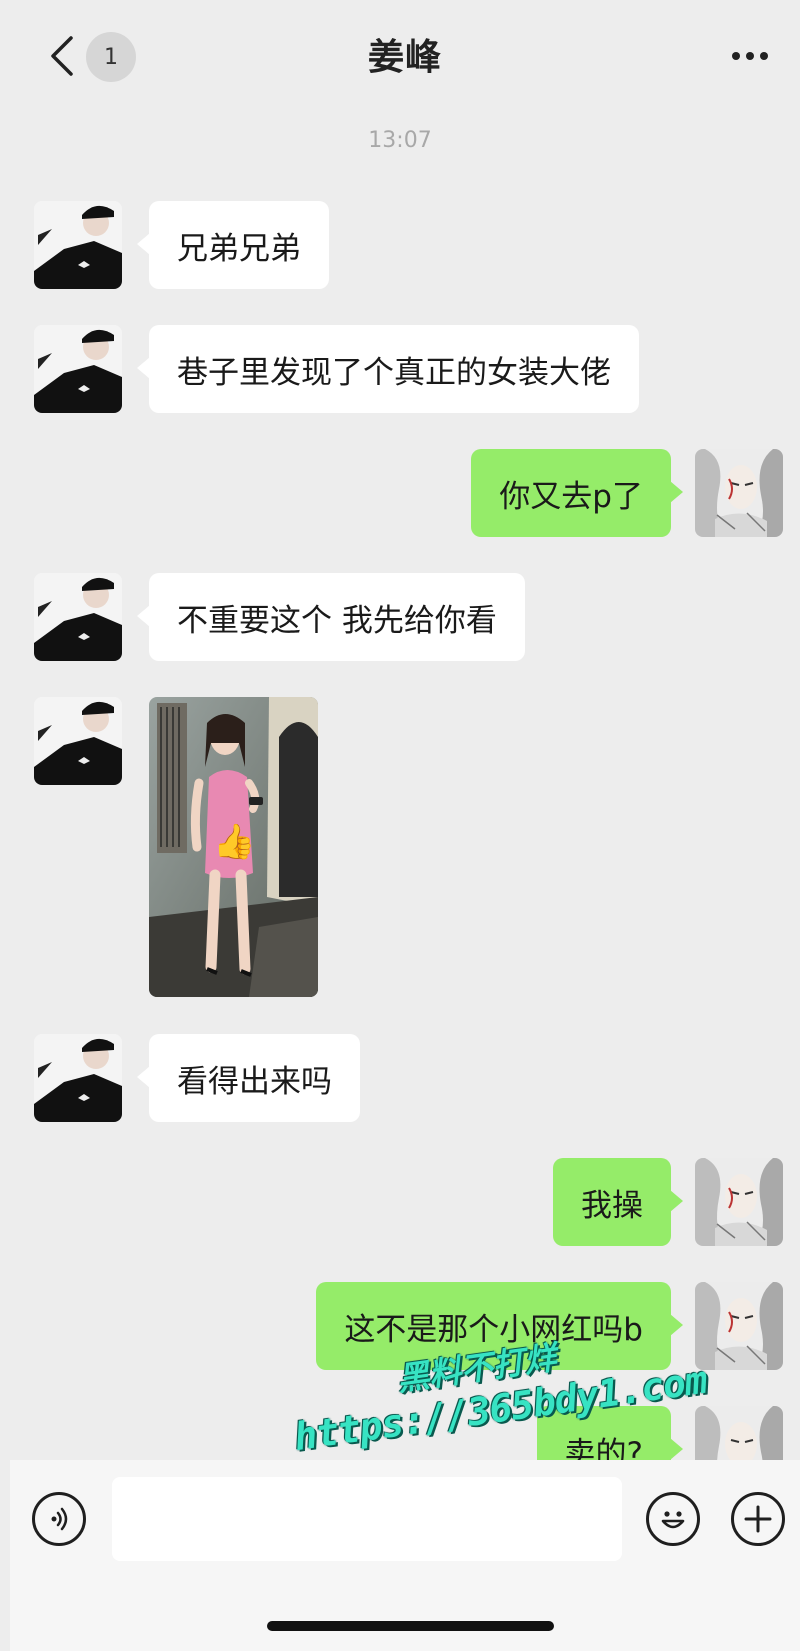 Image resolution: width=800 pixels, height=1651 pixels. What do you see at coordinates (493, 1329) in the screenshot?
I see `message-text: 这不是那个小网红吗b` at bounding box center [493, 1329].